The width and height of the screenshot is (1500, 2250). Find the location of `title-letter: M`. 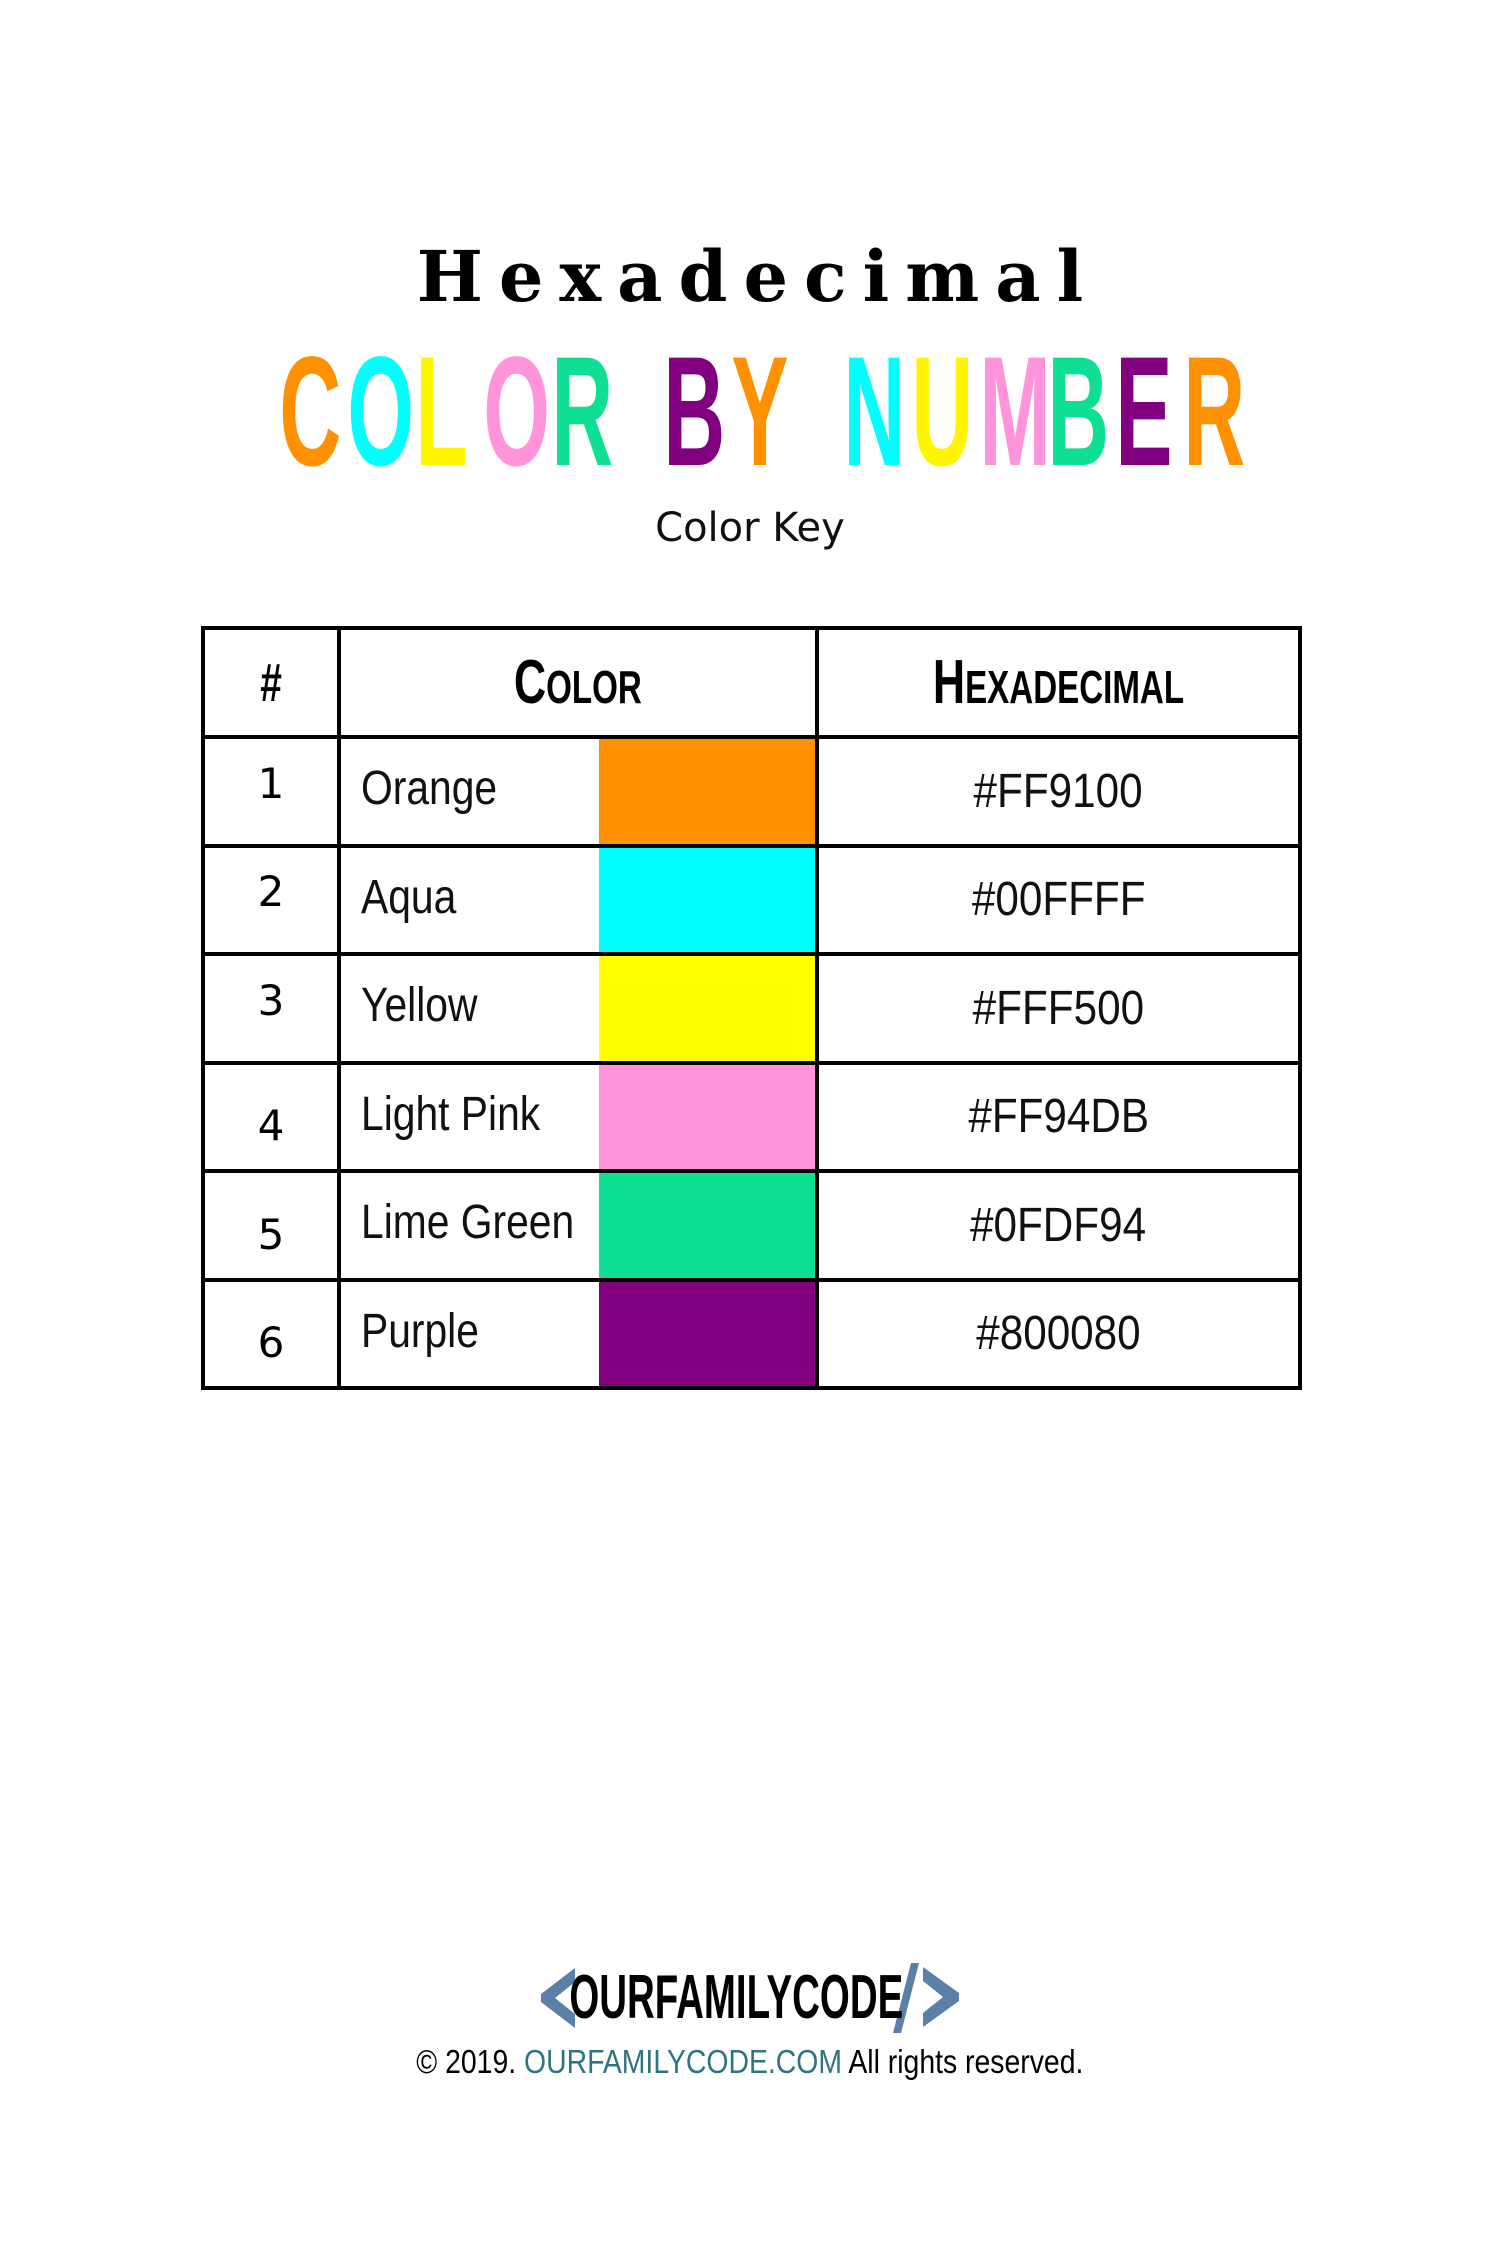

title-letter: M is located at coordinates (1015, 412).